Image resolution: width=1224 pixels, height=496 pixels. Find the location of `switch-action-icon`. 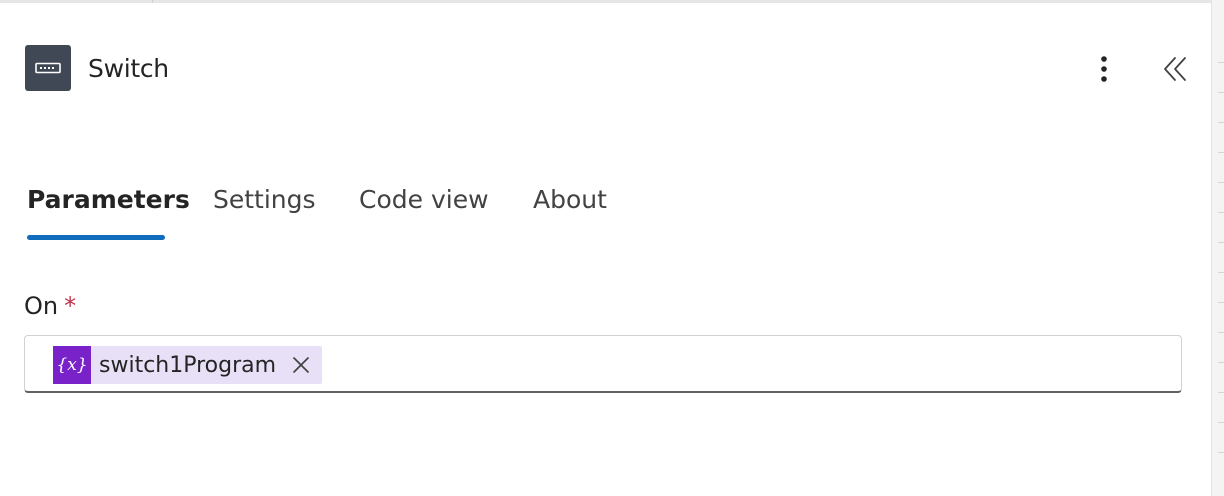

switch-action-icon is located at coordinates (48, 68).